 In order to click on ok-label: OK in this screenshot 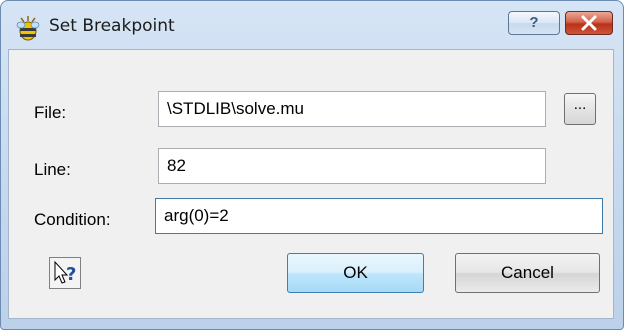, I will do `click(355, 272)`.